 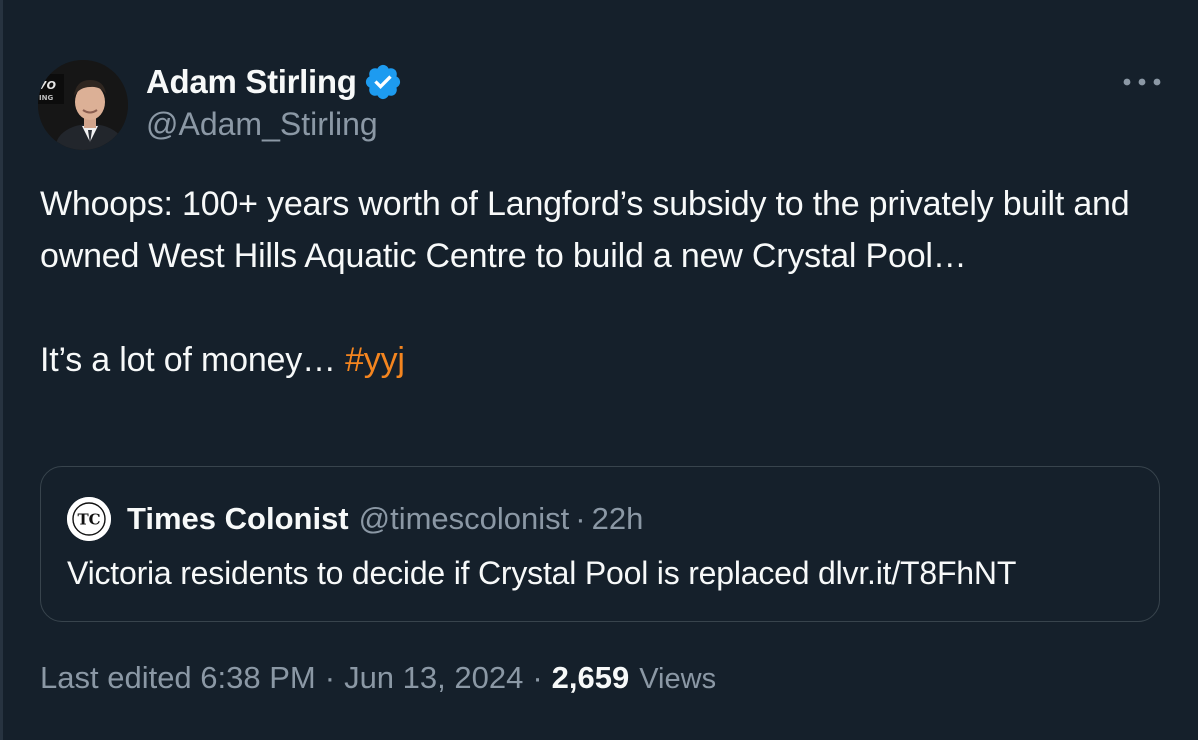 What do you see at coordinates (433, 678) in the screenshot?
I see `tweet-date: Jun 13, 2024` at bounding box center [433, 678].